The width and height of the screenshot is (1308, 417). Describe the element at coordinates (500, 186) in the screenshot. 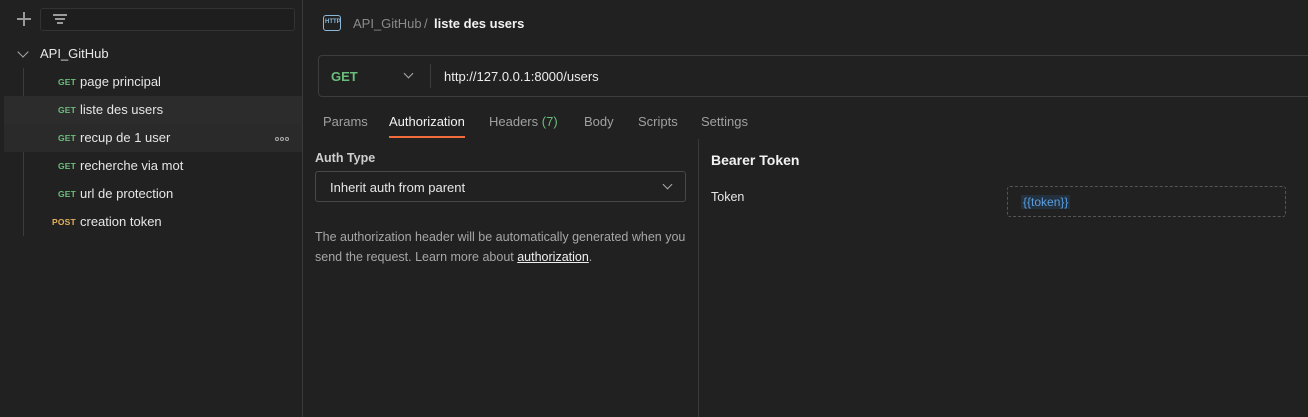

I see `auth-type-select: Inherit auth from parent` at that location.